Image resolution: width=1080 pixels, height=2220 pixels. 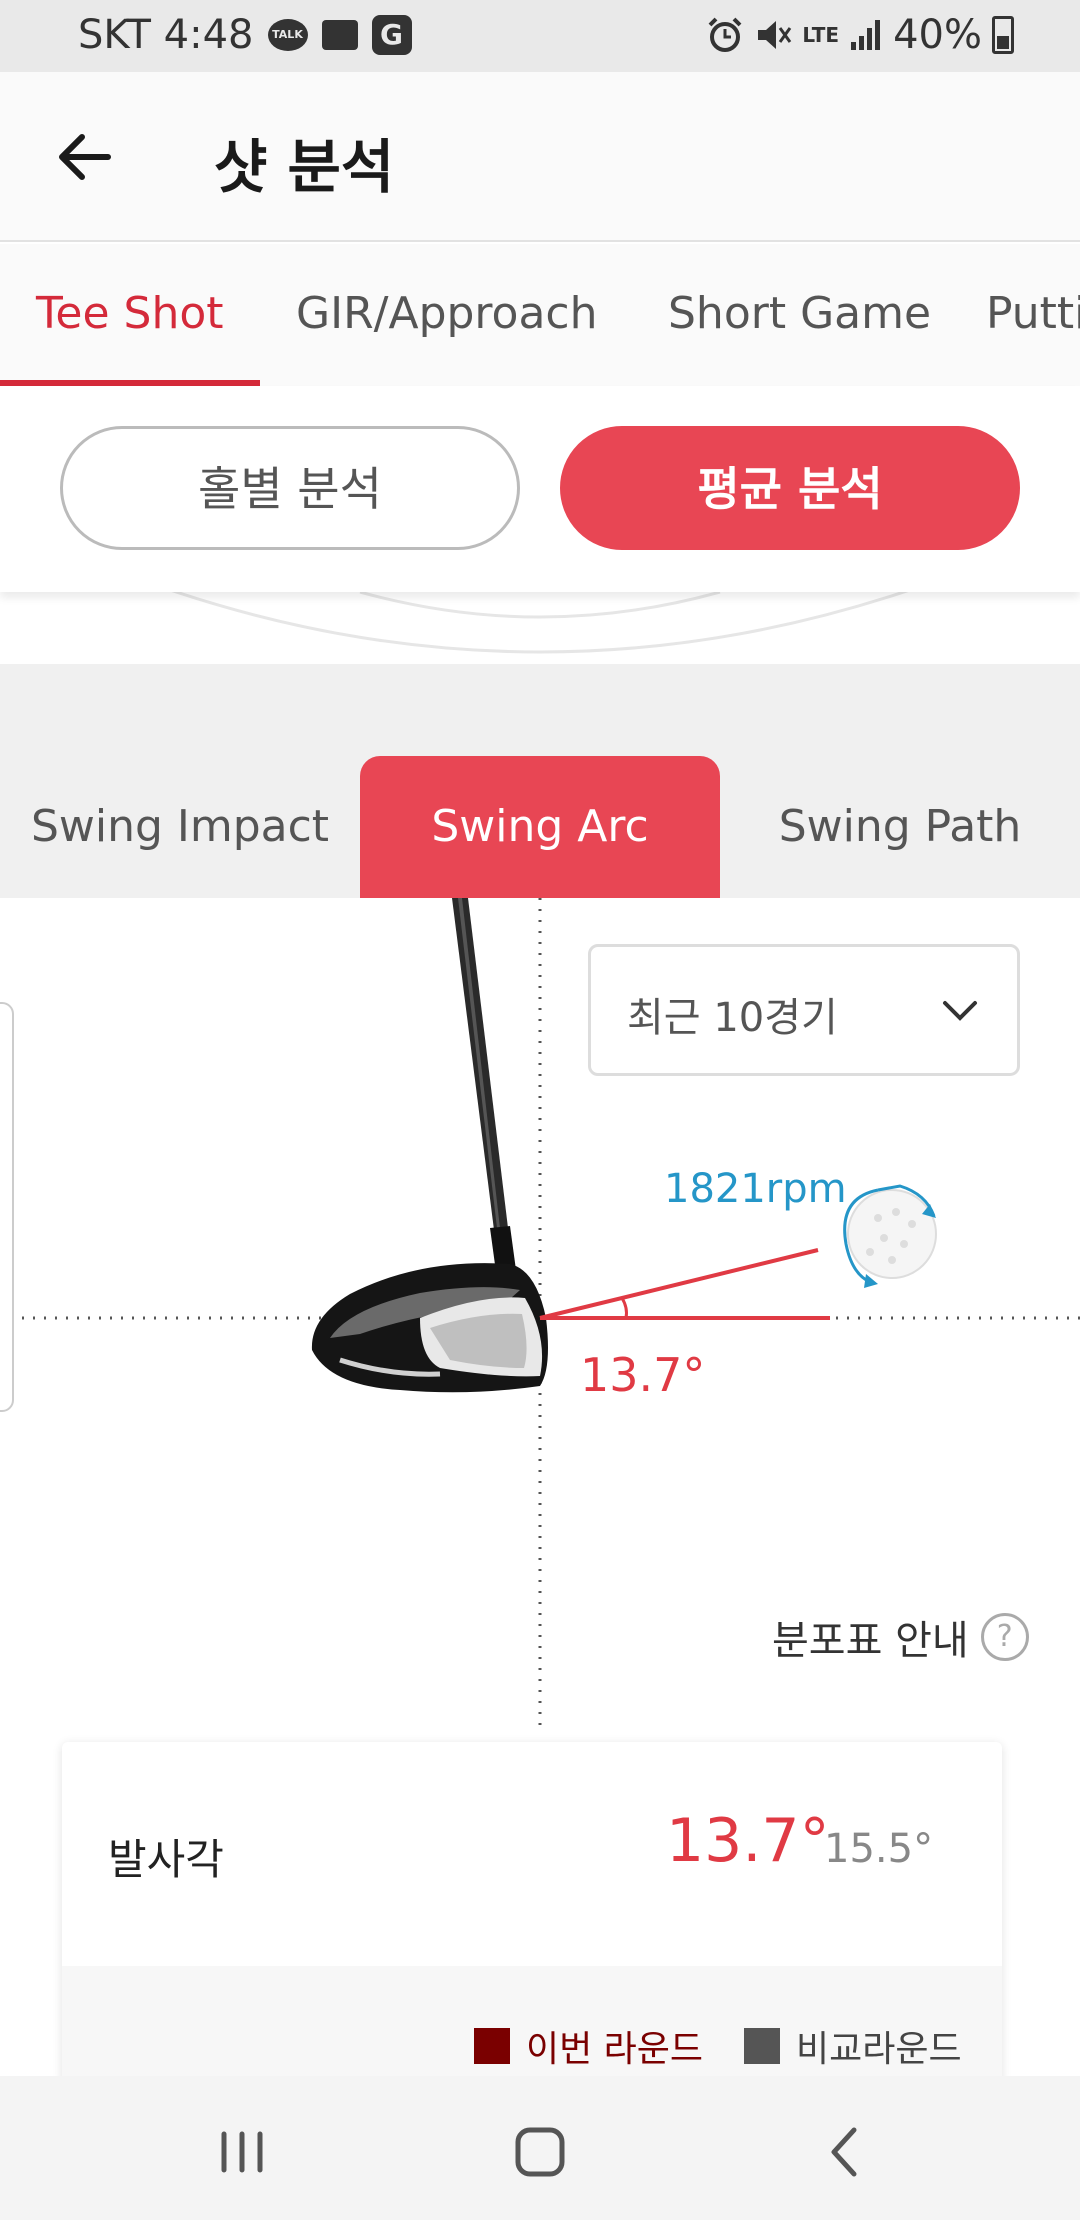 What do you see at coordinates (1003, 35) in the screenshot?
I see `battery-icon` at bounding box center [1003, 35].